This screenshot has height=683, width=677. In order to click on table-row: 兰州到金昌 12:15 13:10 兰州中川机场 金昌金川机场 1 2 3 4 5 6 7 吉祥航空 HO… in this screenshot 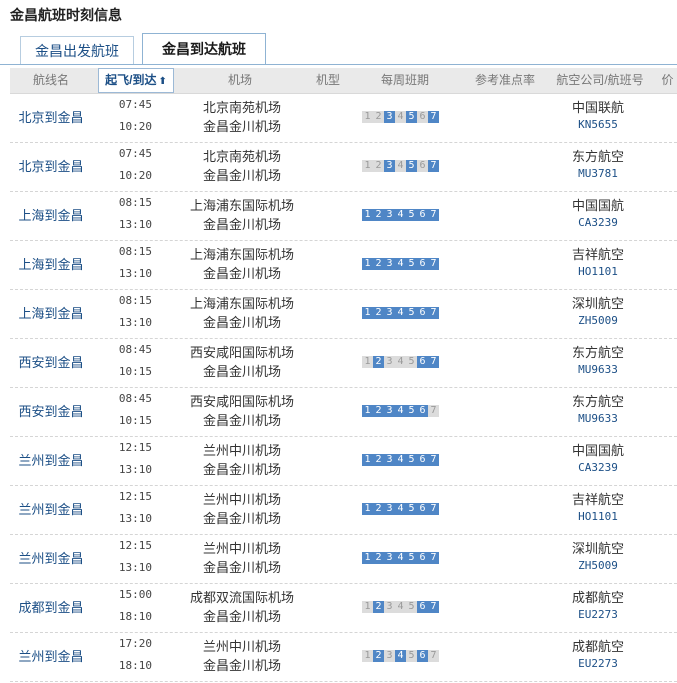, I will do `click(343, 510)`.